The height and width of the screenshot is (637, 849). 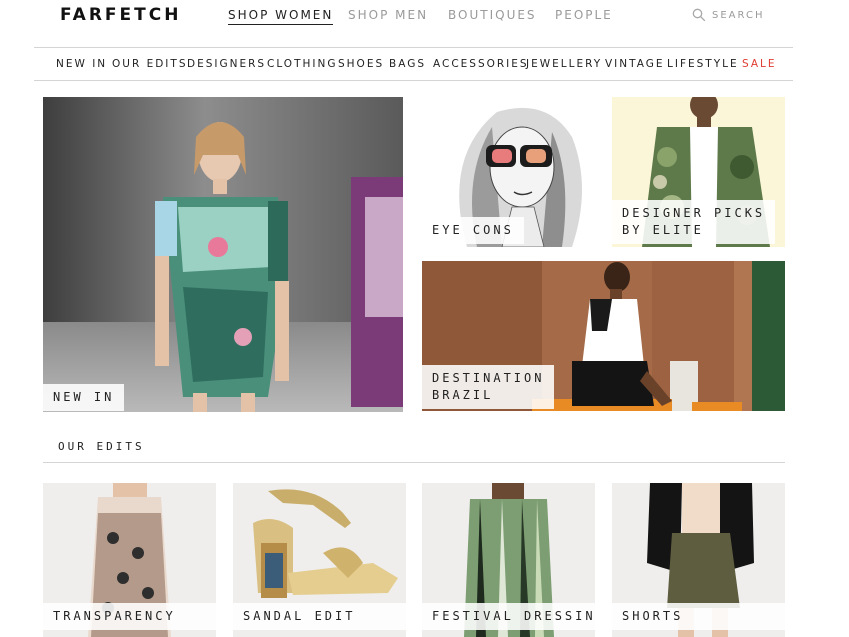 I want to click on edit-festival-tile: FESTIVAL DRESSING, so click(x=508, y=560).